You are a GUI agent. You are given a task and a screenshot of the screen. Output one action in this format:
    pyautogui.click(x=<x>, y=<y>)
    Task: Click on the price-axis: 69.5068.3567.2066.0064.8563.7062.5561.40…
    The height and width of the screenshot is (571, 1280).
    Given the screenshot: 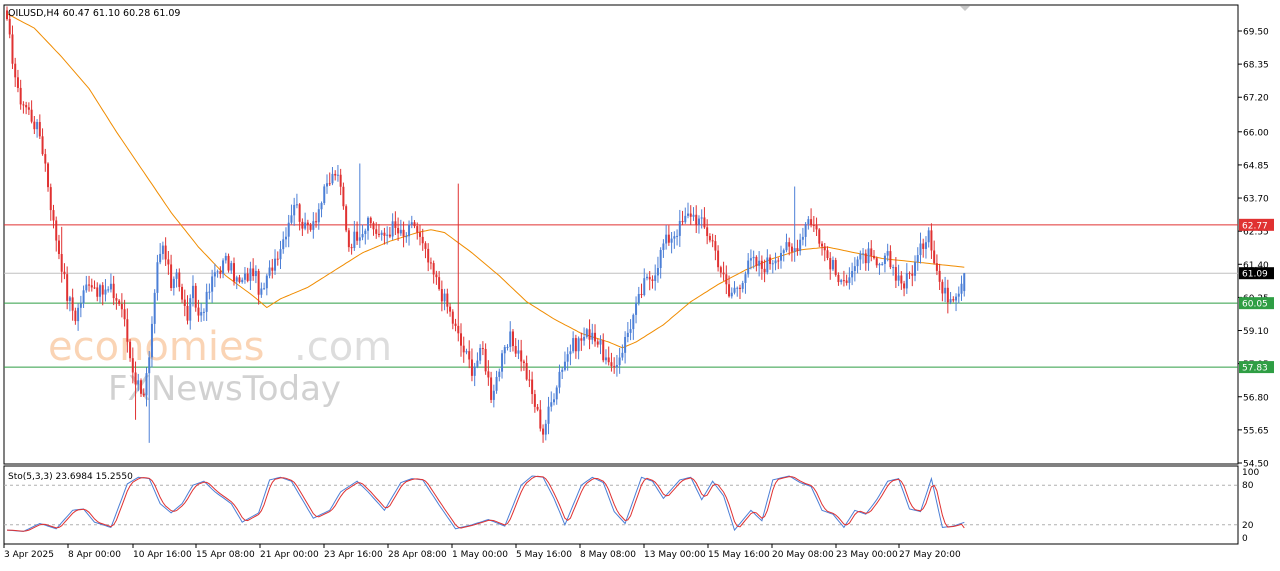 What is the action you would take?
    pyautogui.click(x=1253, y=249)
    